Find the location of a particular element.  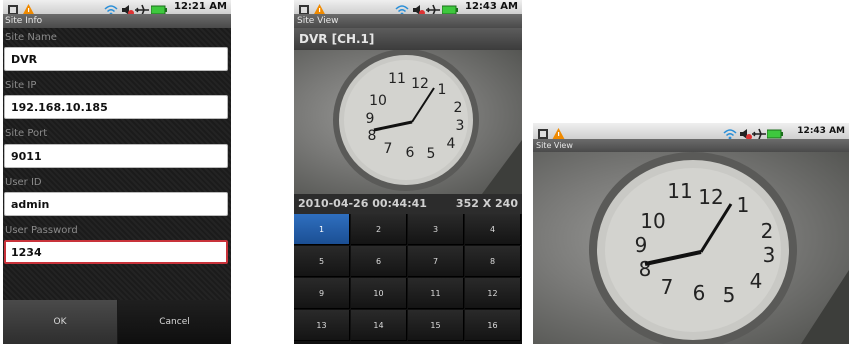

user-id-value: admin is located at coordinates (30, 204).